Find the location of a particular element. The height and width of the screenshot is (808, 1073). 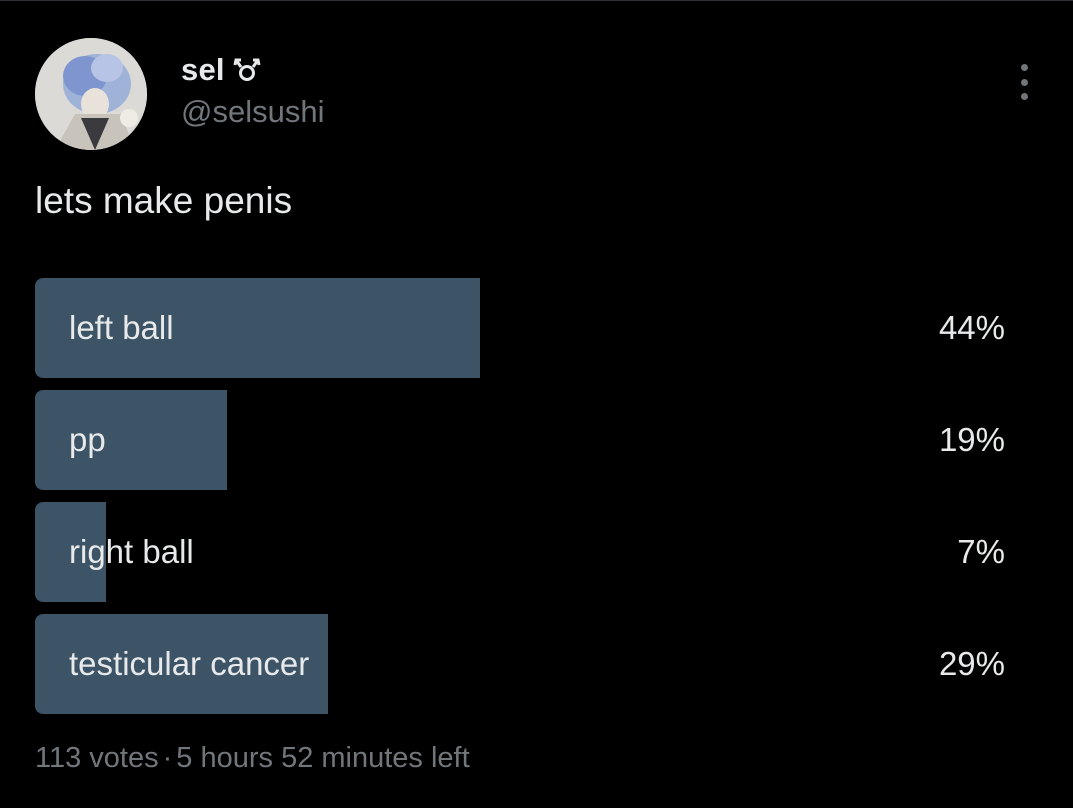

tweet-text: lets make penis is located at coordinates (164, 200).